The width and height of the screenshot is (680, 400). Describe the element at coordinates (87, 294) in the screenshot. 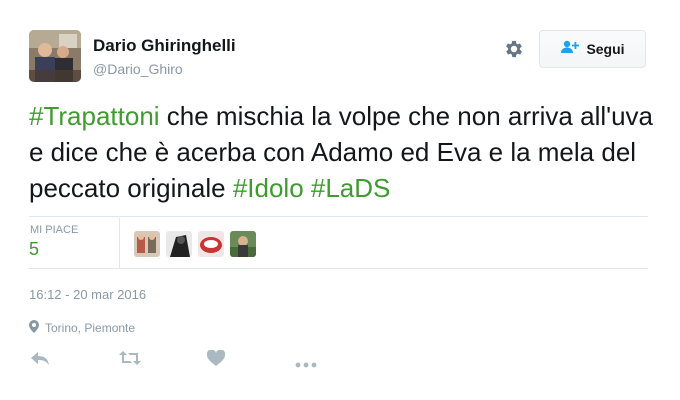

I see `tweet-timestamp: 16:12 - 20 mar 2016` at that location.